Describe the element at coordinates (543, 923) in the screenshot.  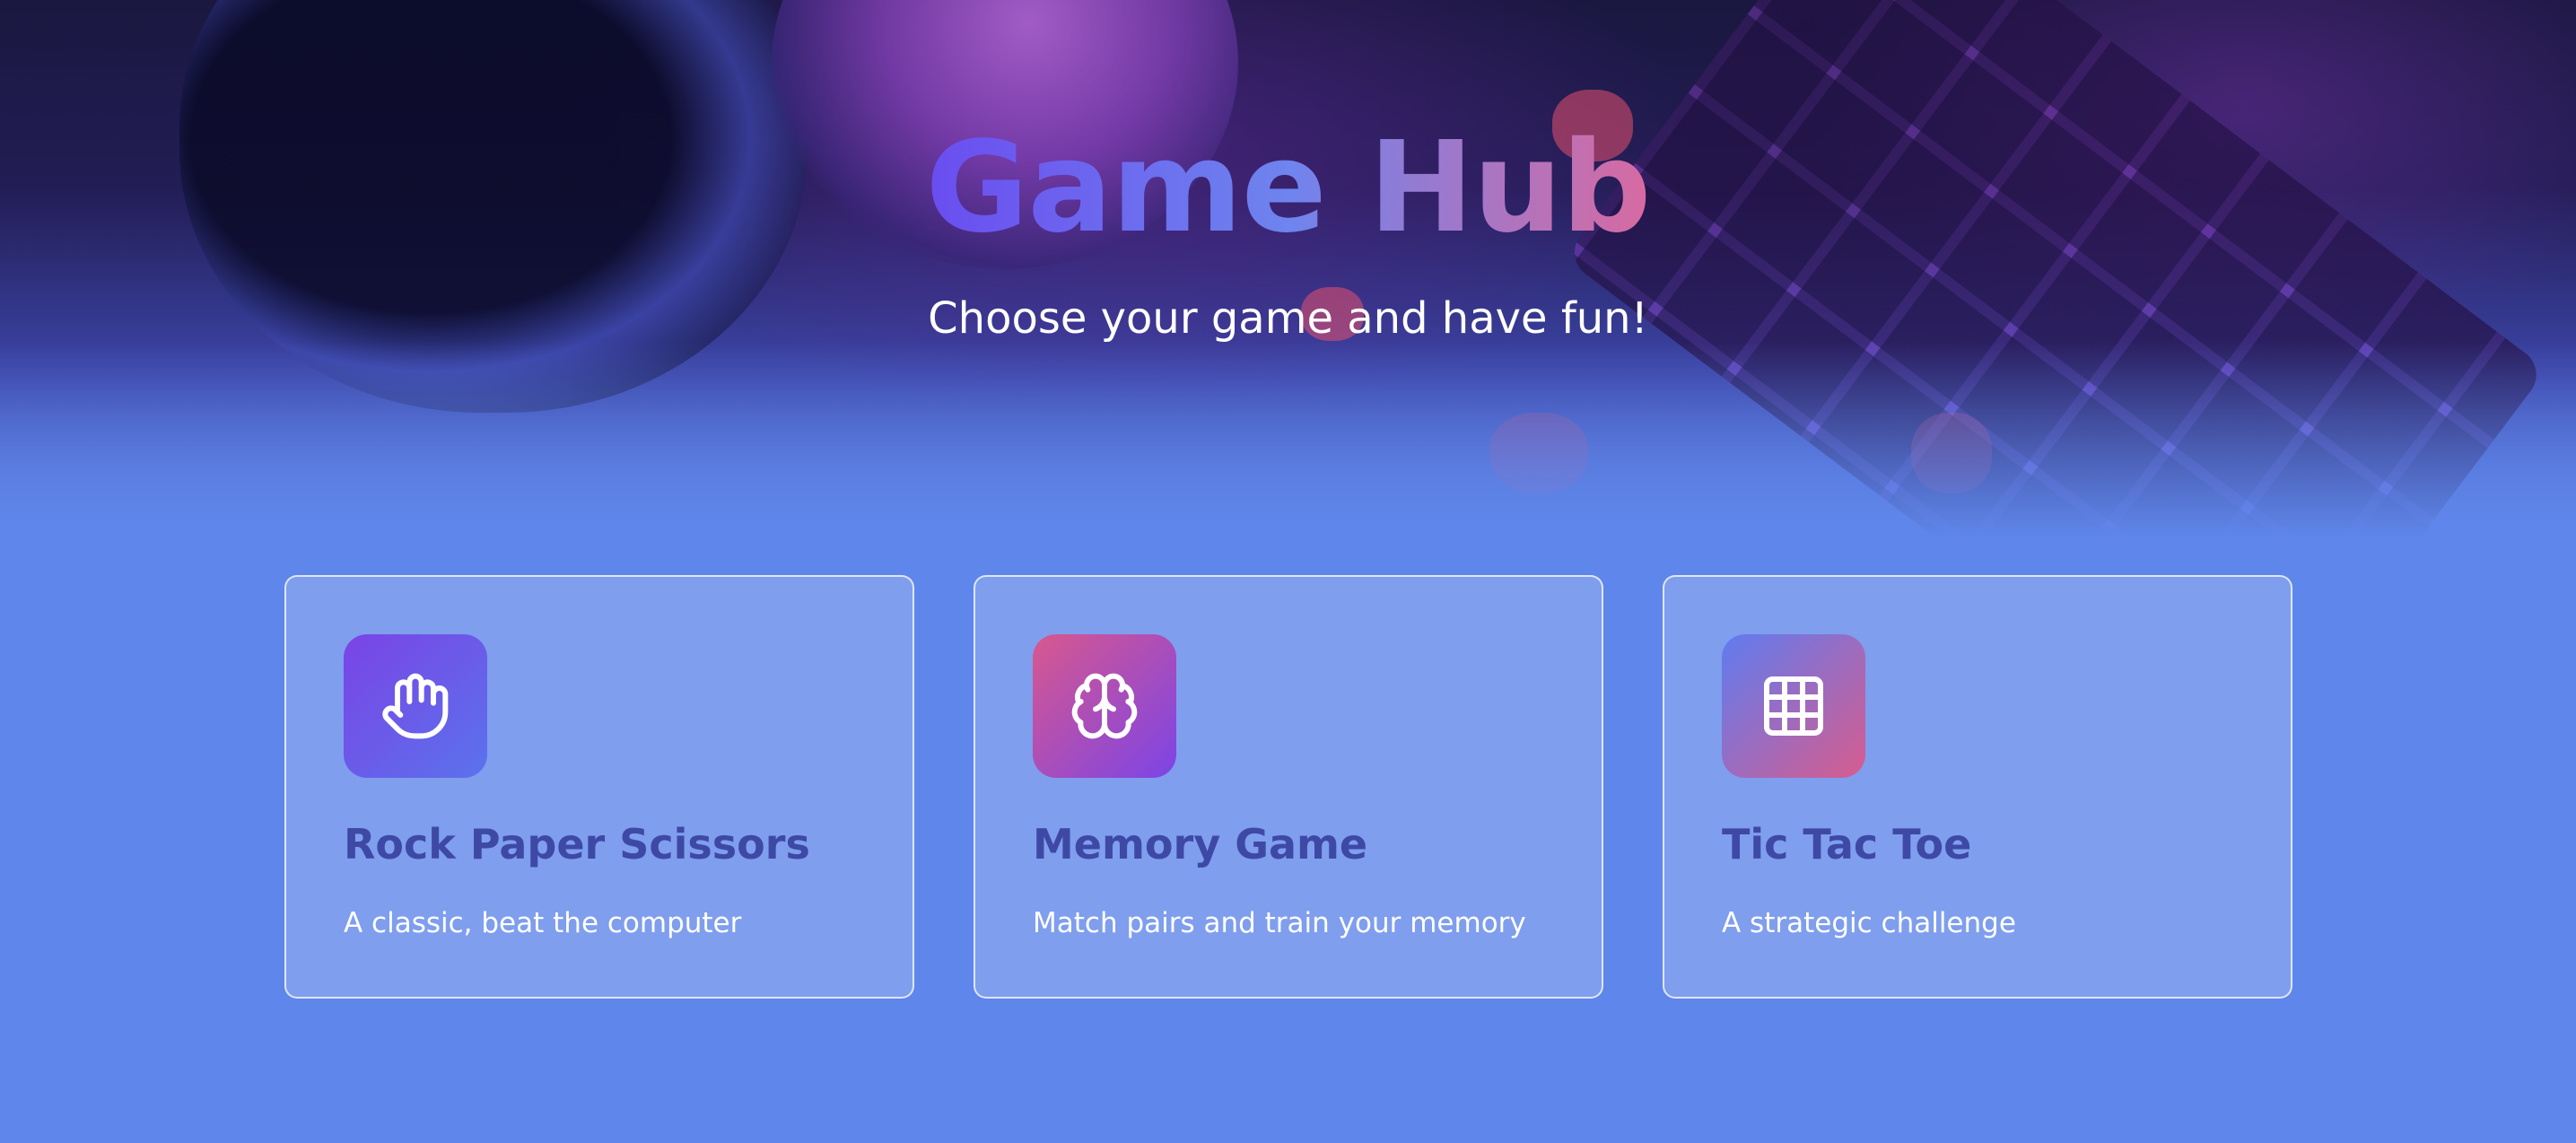
I see `card-description: A classic, beat the computer` at that location.